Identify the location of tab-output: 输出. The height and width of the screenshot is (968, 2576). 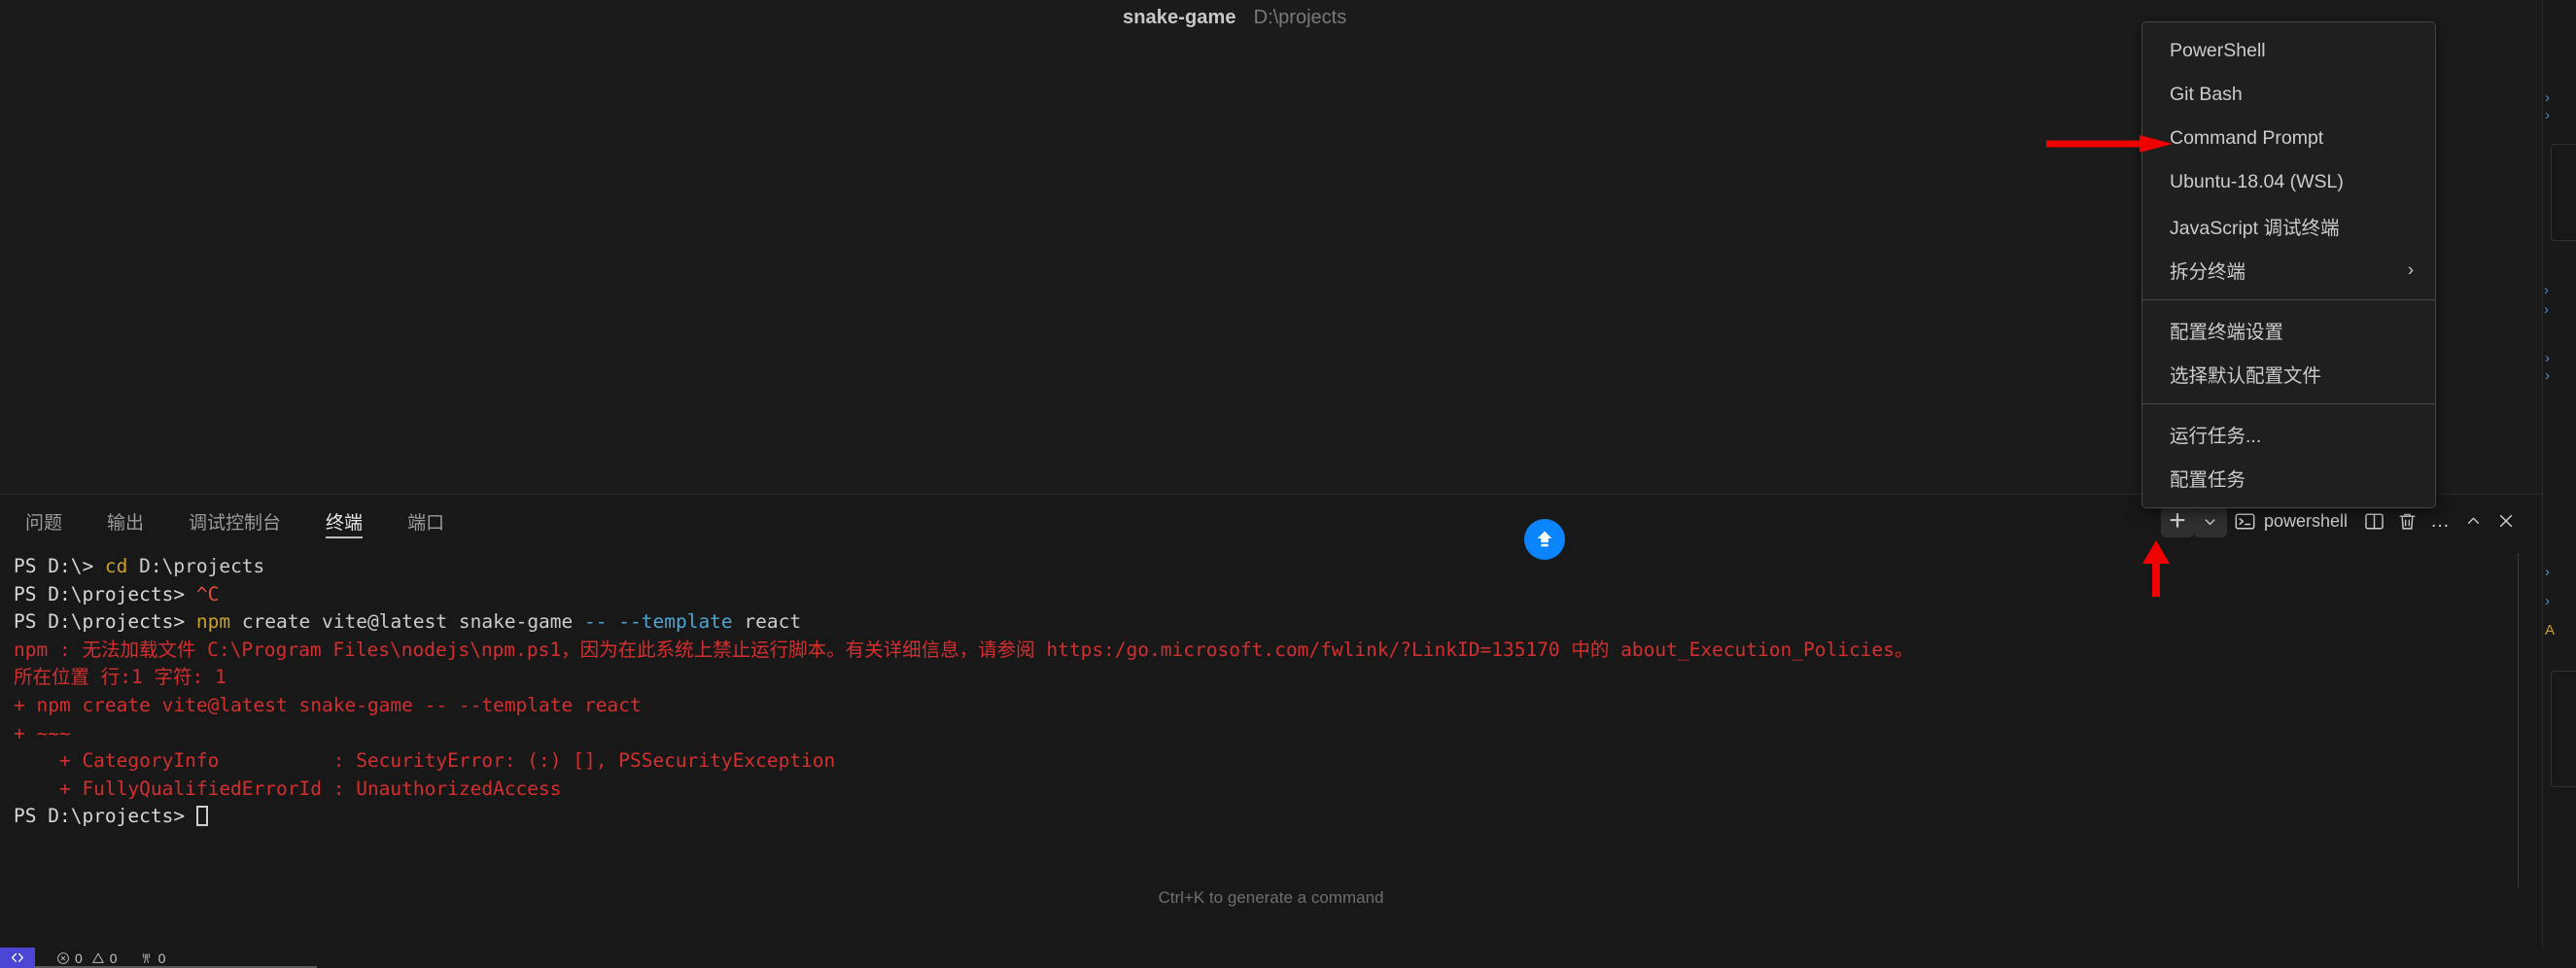
(125, 521).